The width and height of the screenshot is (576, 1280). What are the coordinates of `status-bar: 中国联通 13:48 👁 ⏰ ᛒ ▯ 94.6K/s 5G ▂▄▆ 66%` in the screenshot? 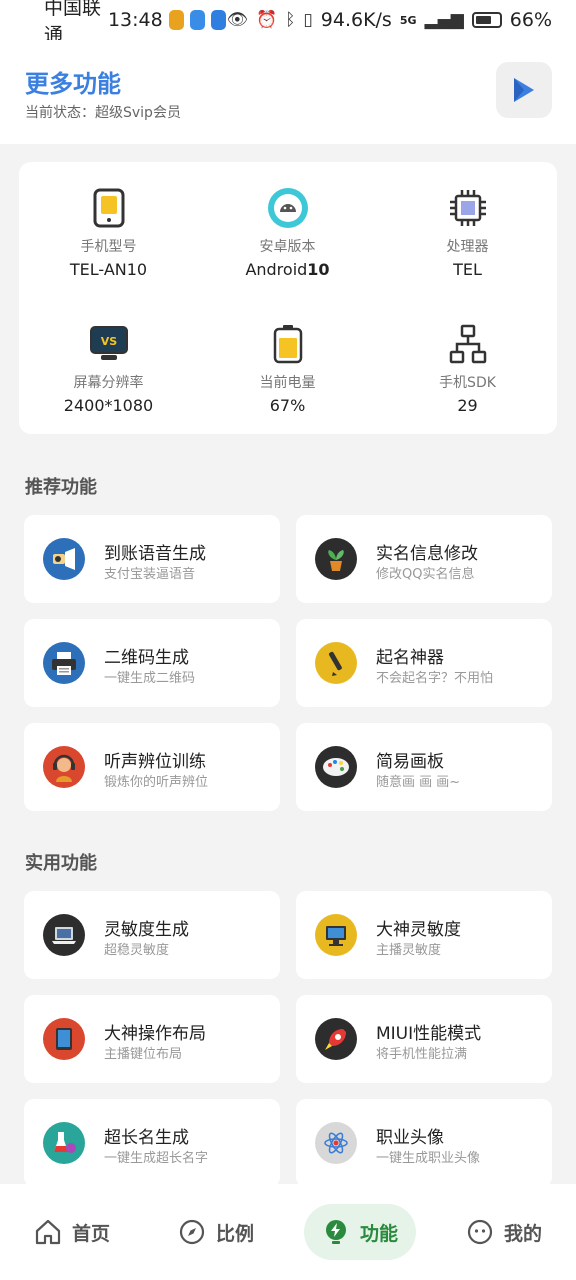 It's located at (288, 23).